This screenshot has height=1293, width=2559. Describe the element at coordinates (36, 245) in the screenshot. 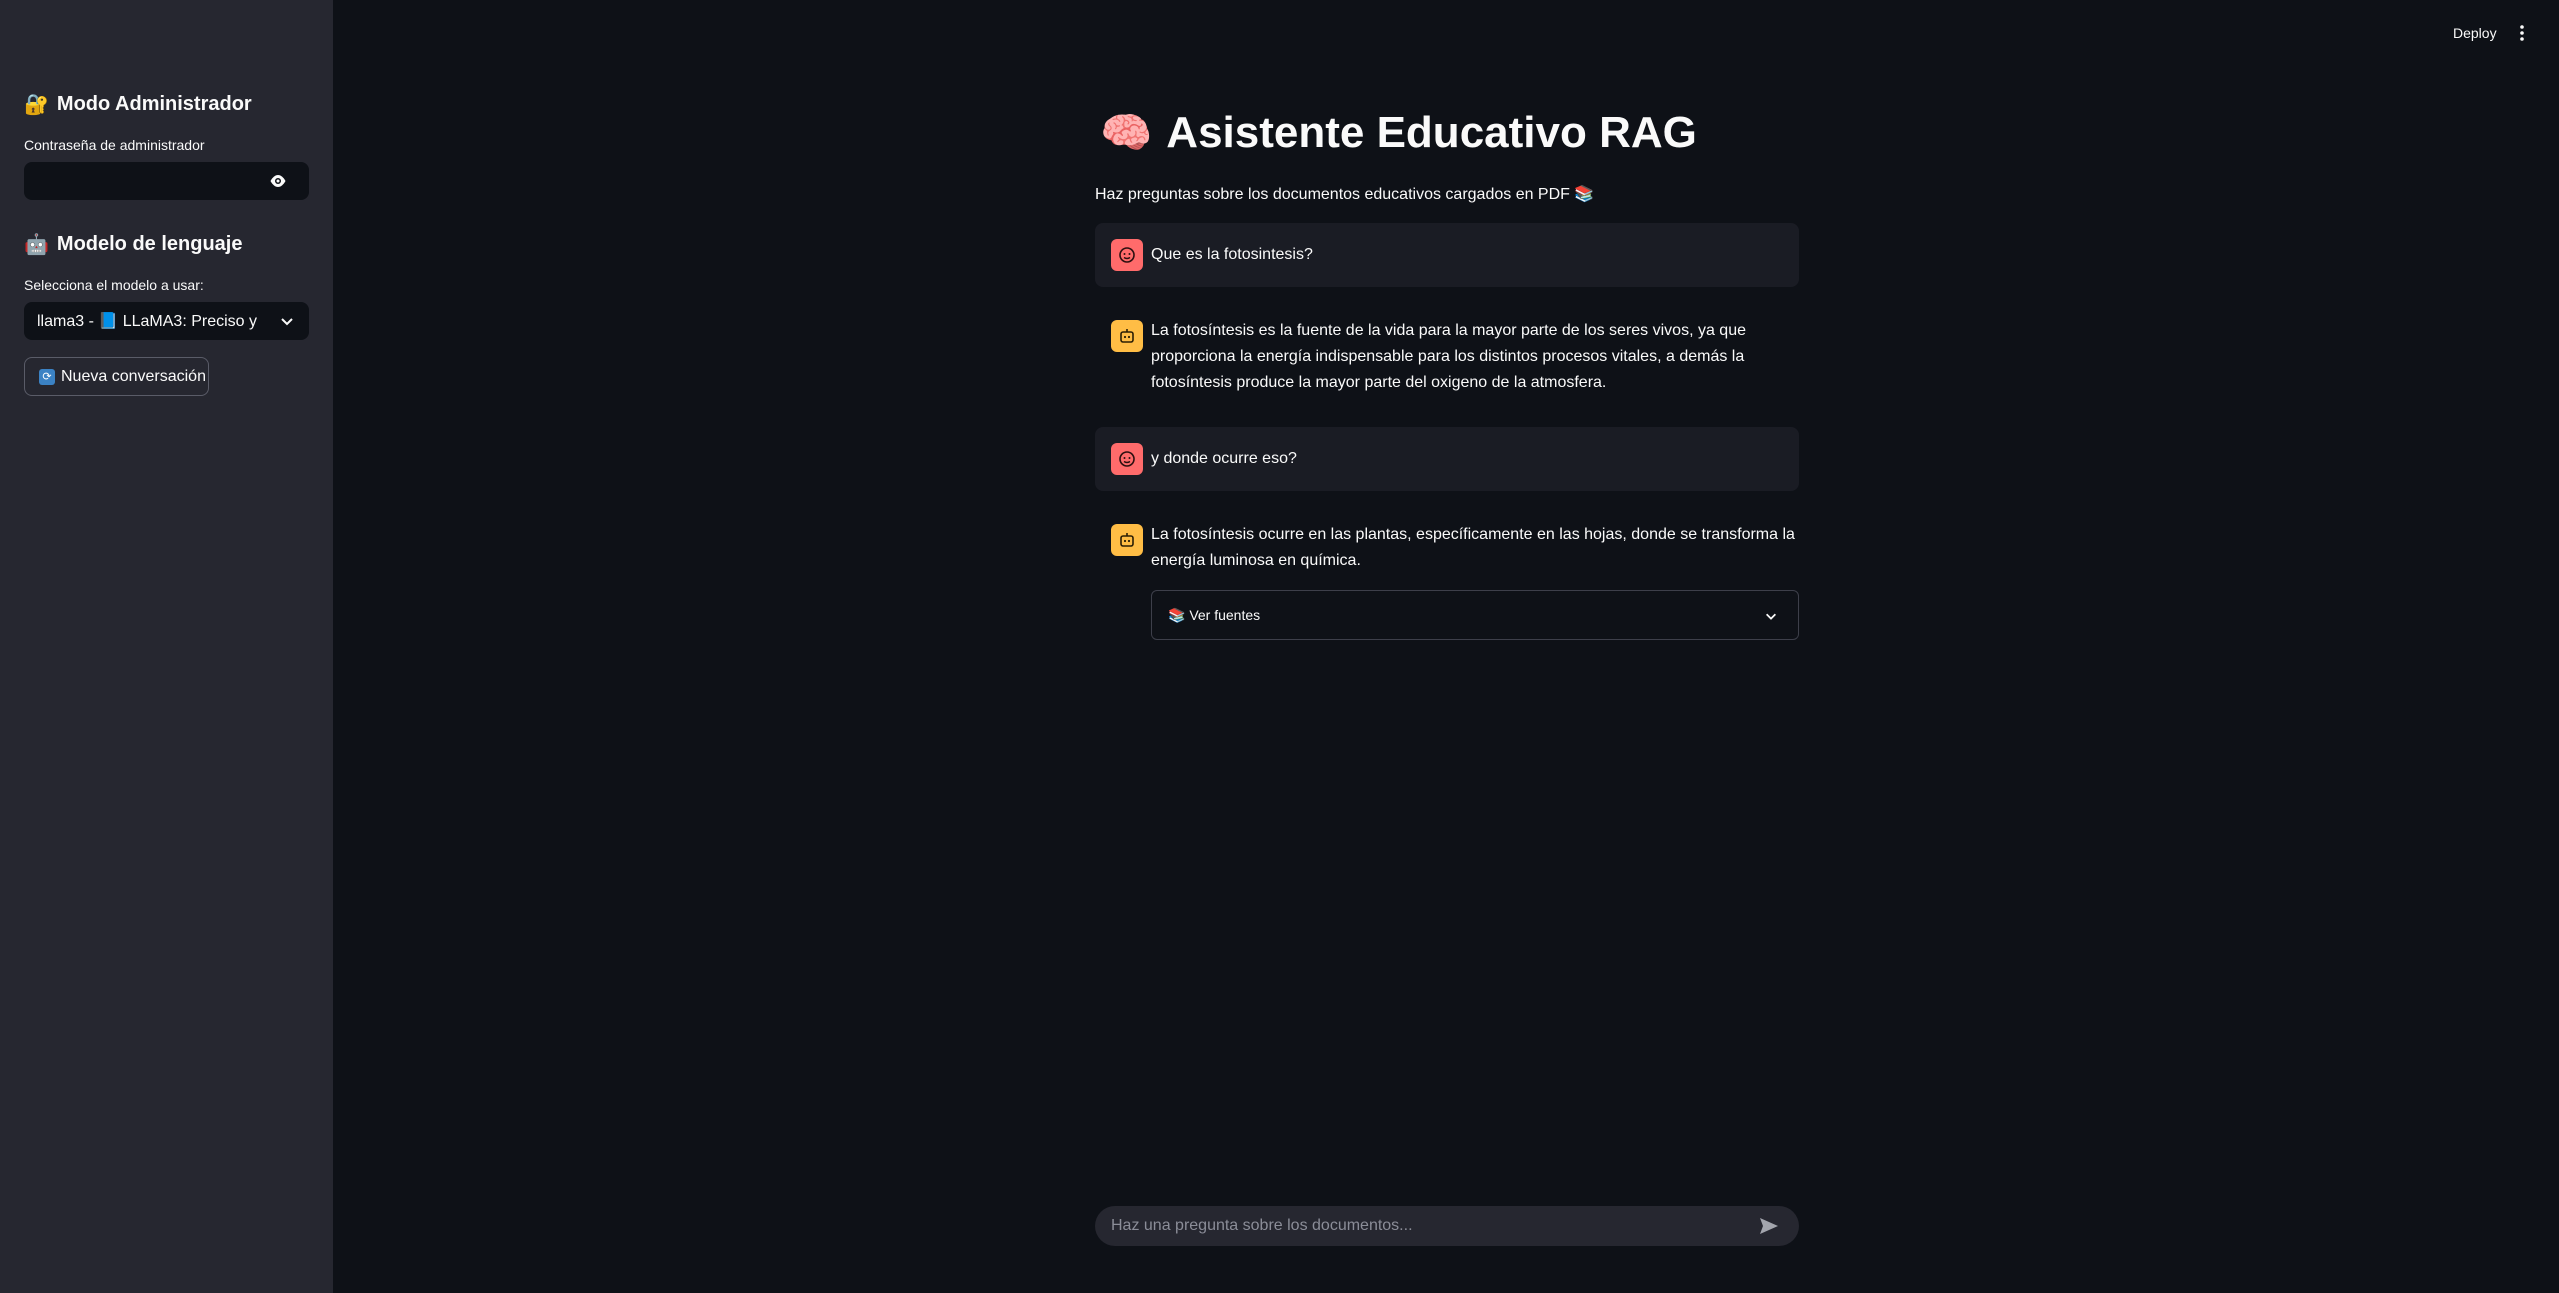

I see `robot-icon: 🤖` at that location.